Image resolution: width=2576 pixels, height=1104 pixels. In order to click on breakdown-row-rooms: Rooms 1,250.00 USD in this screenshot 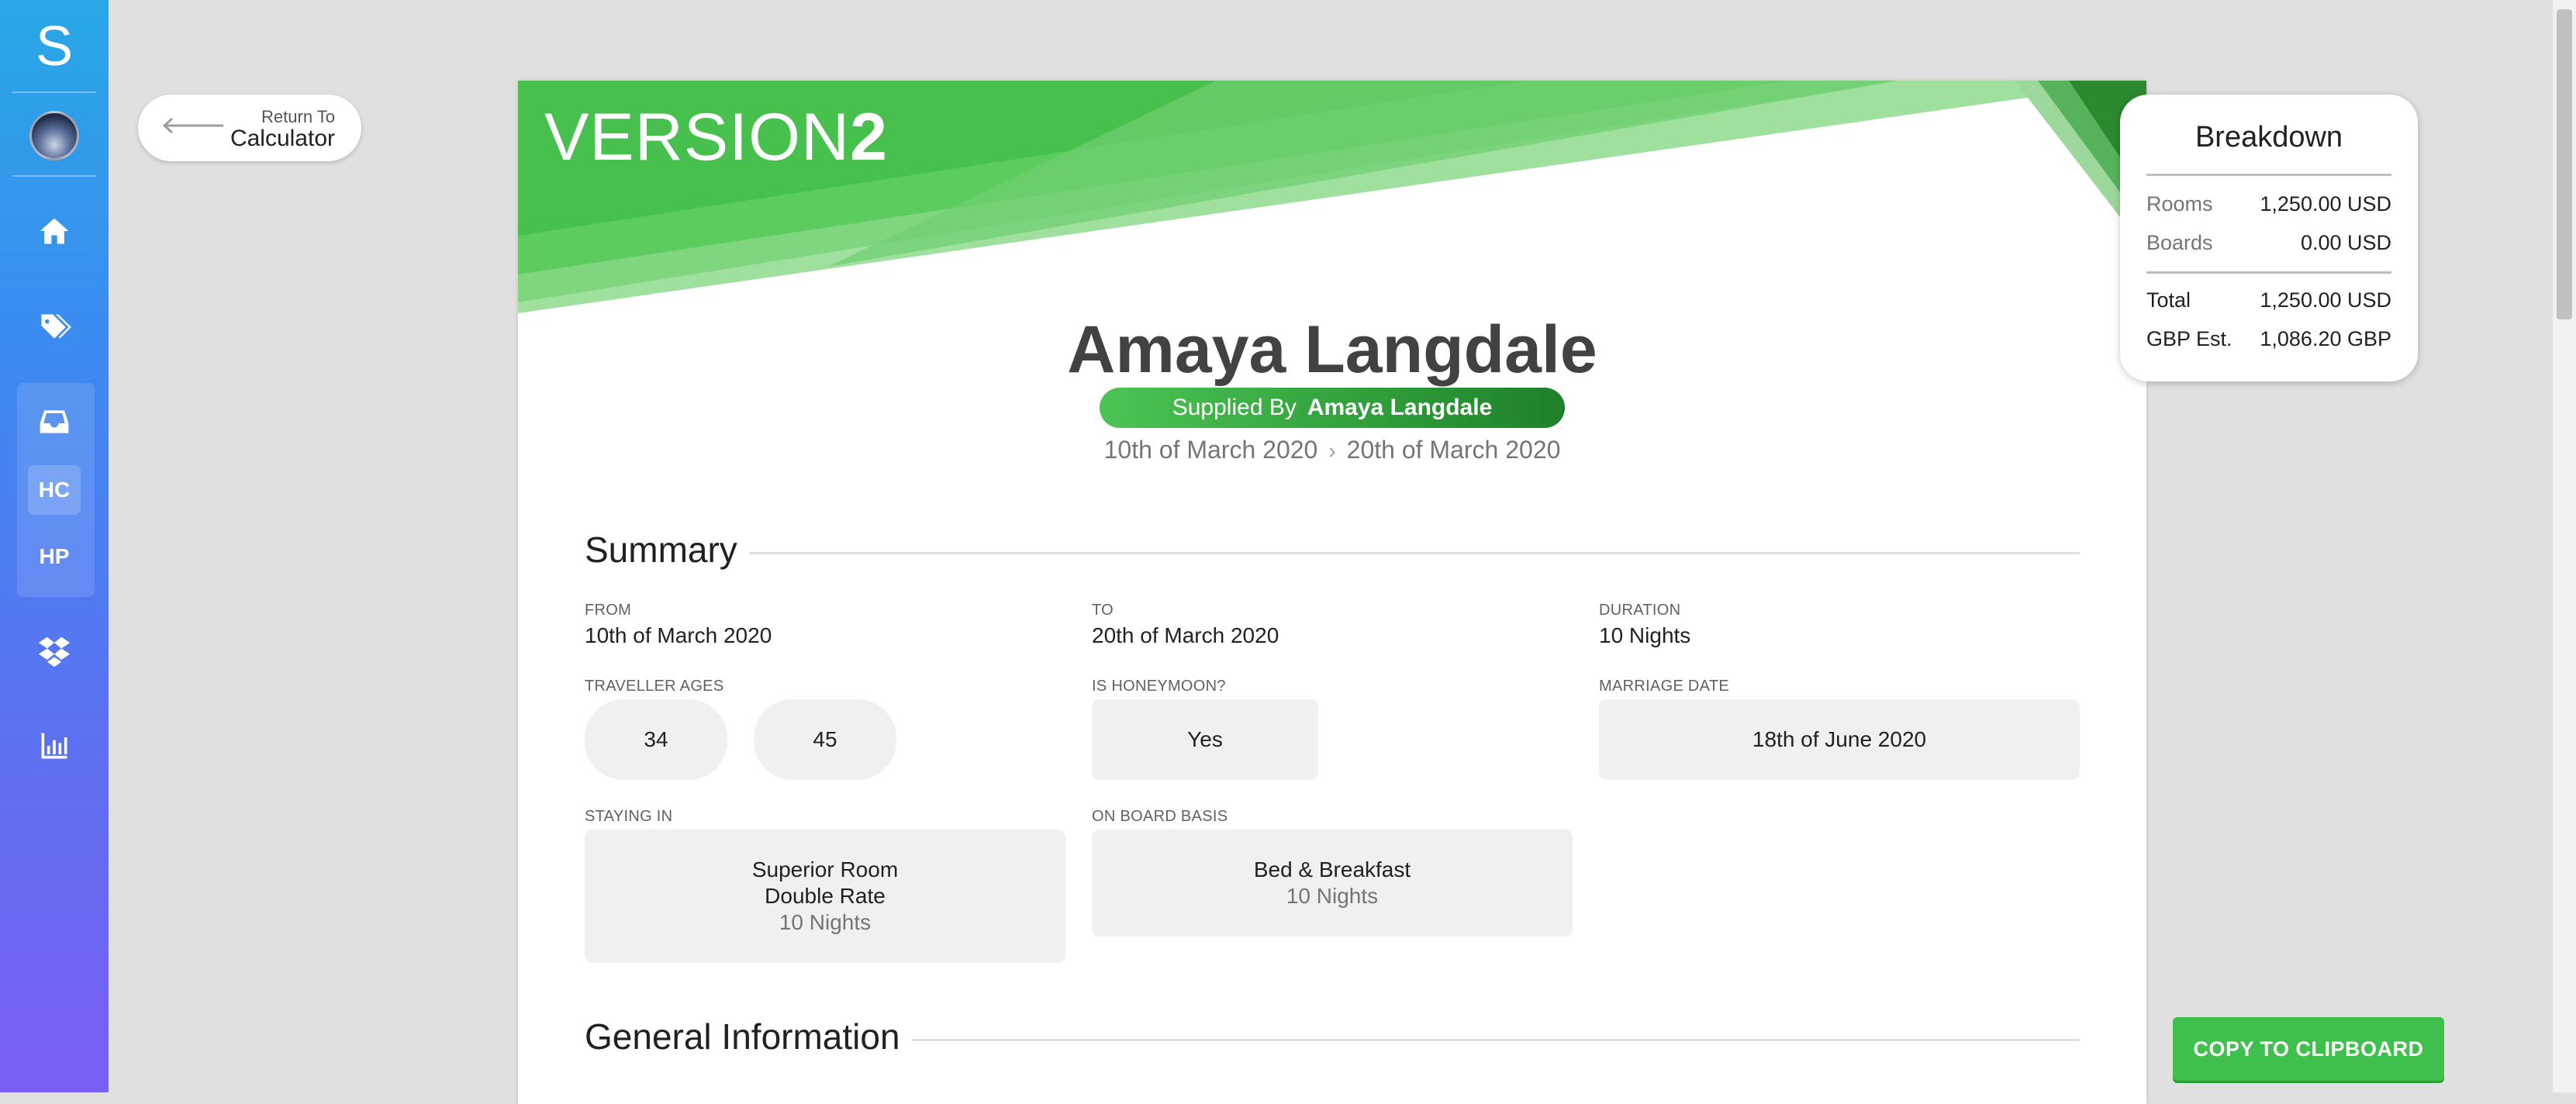, I will do `click(2268, 204)`.